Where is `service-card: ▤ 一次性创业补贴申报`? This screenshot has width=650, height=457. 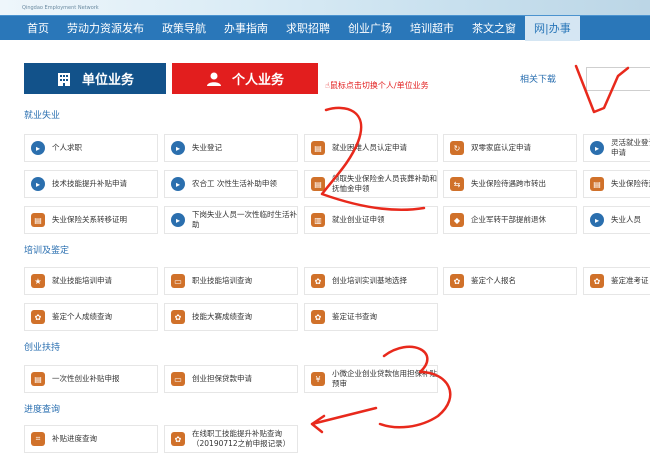
service-card: ▤ 一次性创业补贴申报 is located at coordinates (91, 379).